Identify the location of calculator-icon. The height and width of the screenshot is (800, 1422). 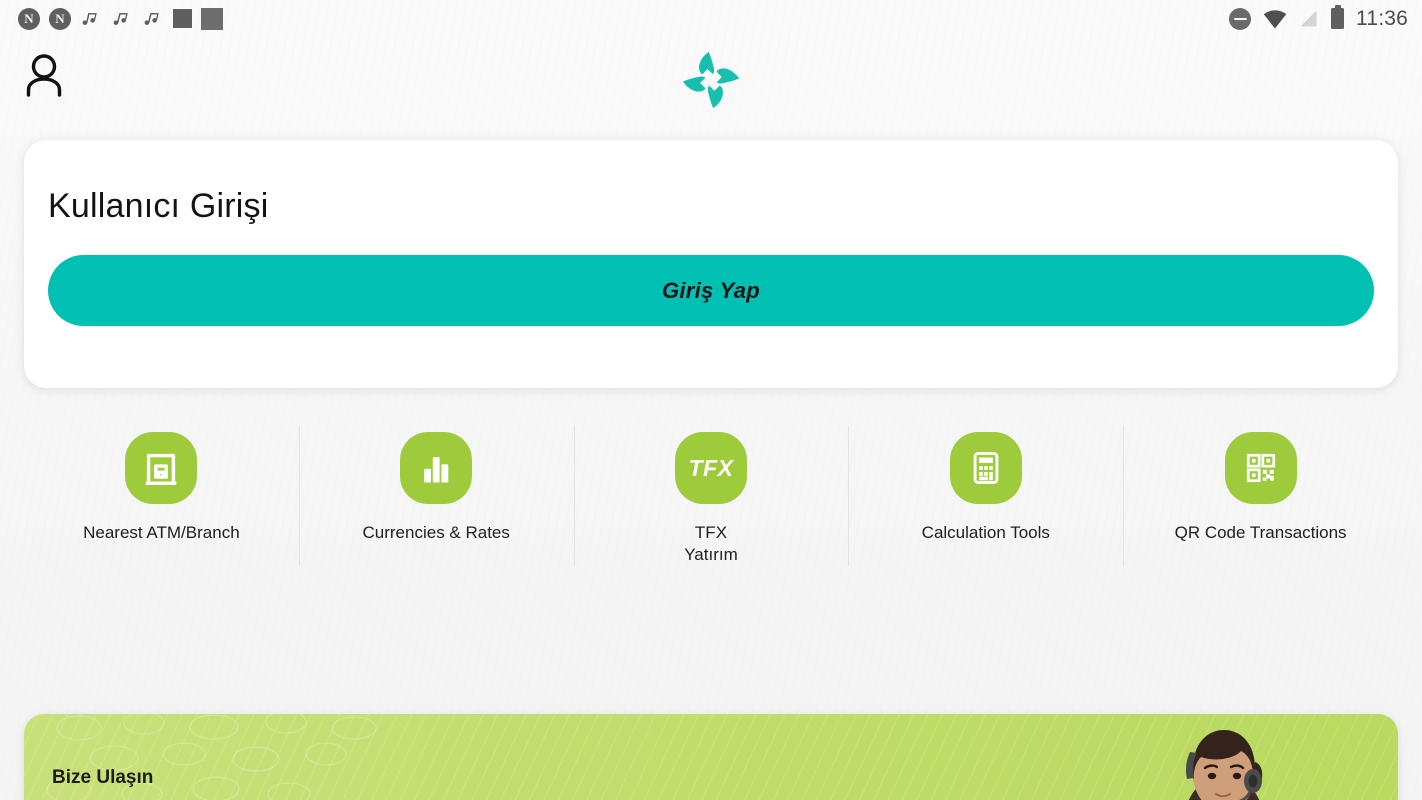
(985, 468).